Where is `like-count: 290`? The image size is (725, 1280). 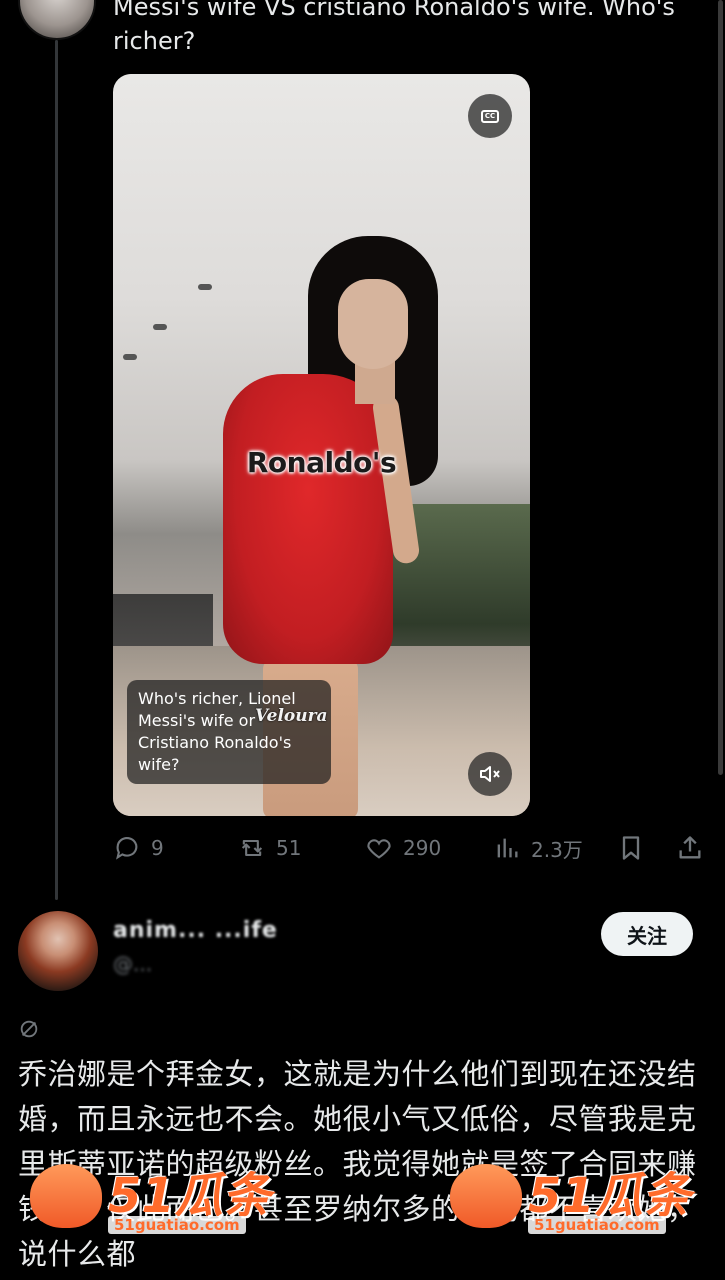
like-count: 290 is located at coordinates (422, 848).